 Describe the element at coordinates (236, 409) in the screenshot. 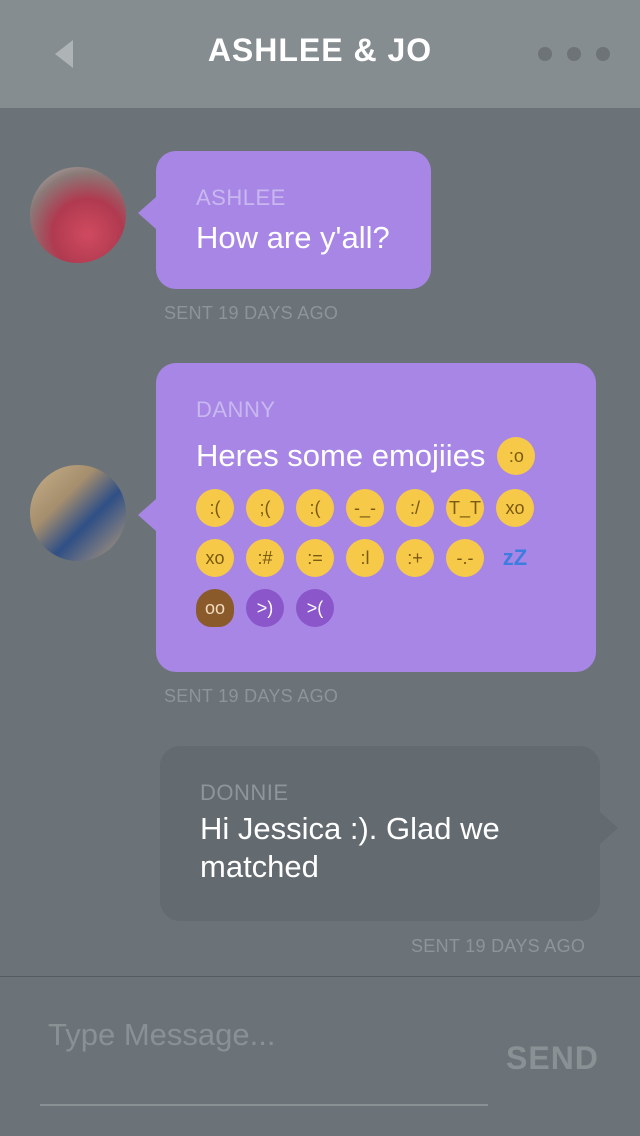

I see `message-sender: DANNY` at that location.